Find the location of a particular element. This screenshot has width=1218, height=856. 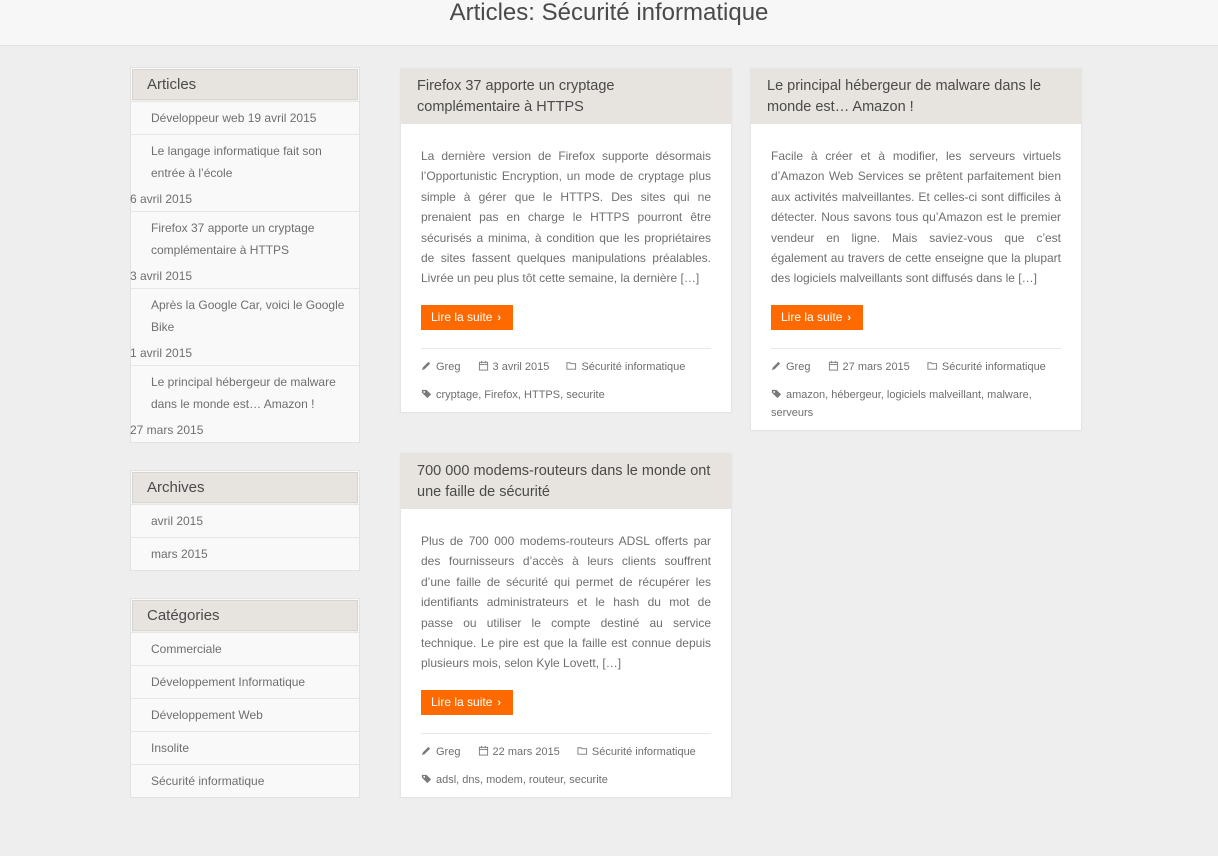

widget-archives-title: Archives is located at coordinates (245, 487).